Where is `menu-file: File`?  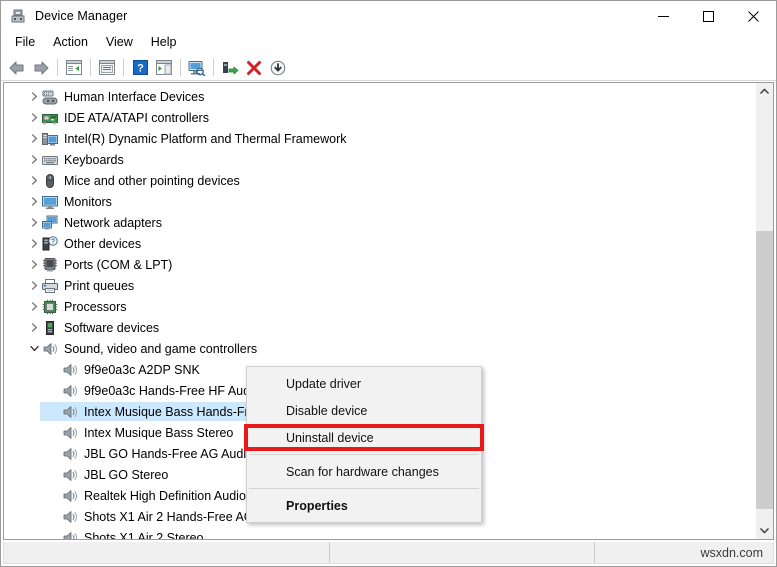
menu-file: File is located at coordinates (25, 43).